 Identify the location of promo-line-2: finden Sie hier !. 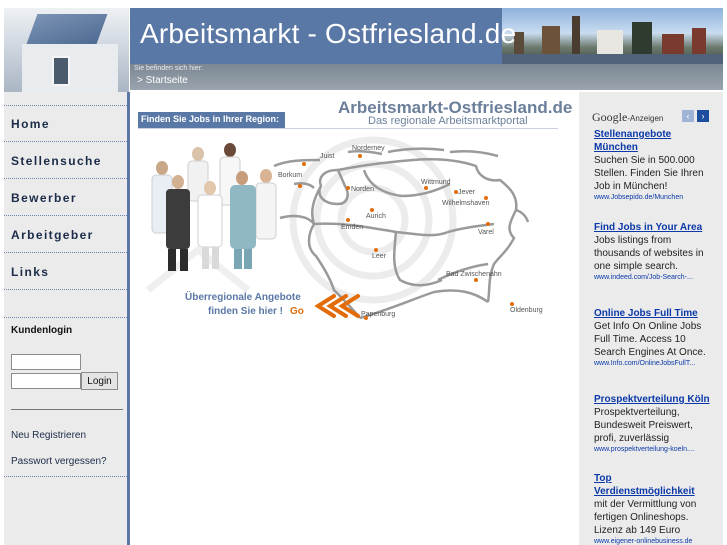
(245, 311).